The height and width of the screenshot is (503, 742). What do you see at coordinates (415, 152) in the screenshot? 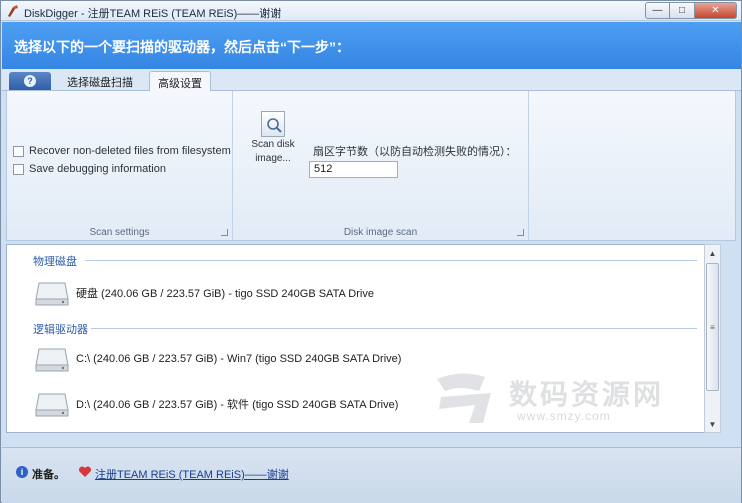
I see `sector-size-label: 扇区字节数（以防自动检测失败的情况）：` at bounding box center [415, 152].